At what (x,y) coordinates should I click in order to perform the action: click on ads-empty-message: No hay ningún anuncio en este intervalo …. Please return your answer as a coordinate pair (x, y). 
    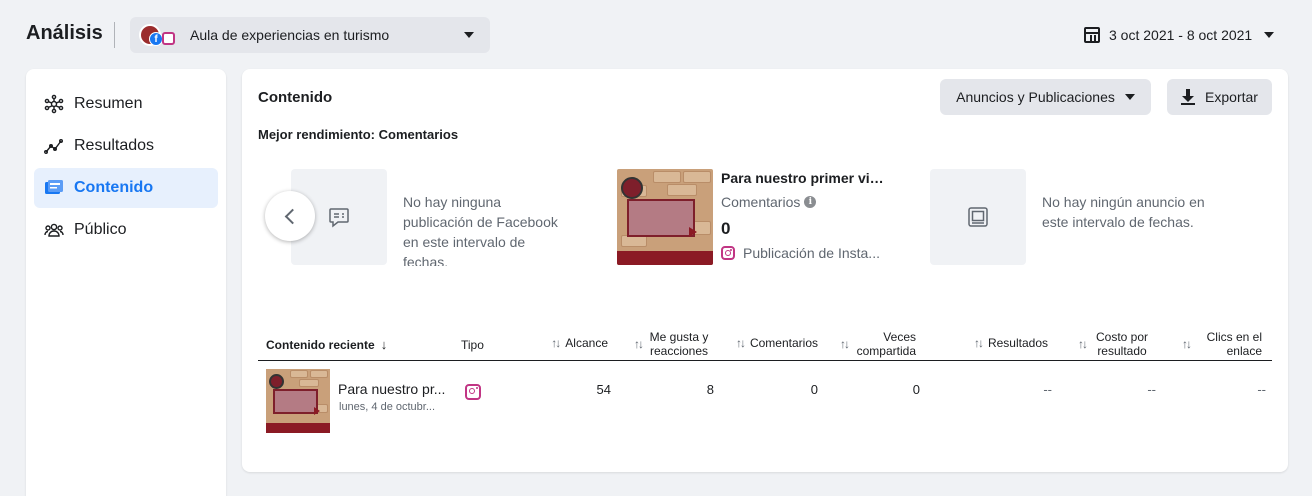
    Looking at the image, I should click on (1123, 212).